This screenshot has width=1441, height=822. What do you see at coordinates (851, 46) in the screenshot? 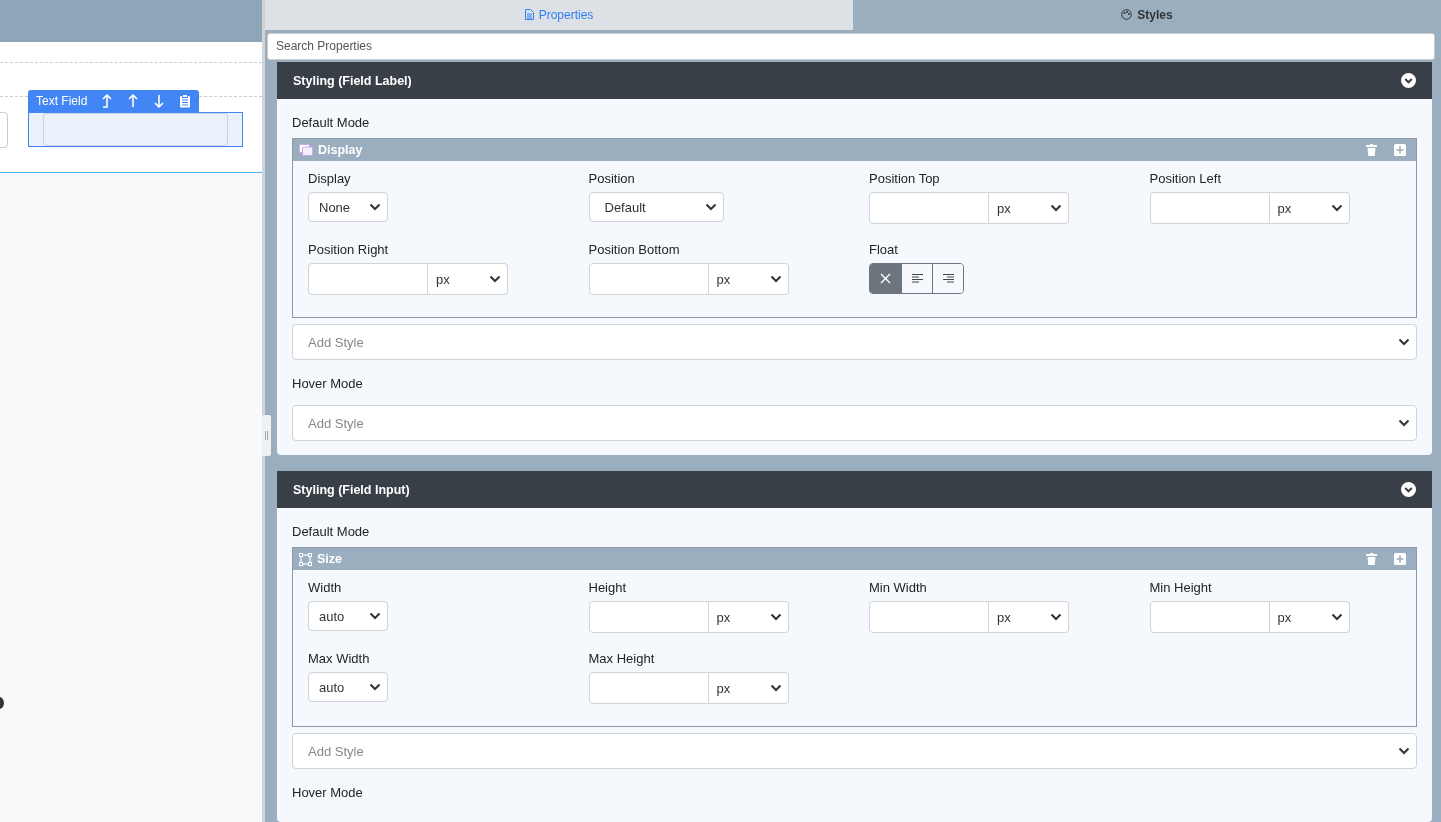
I see `search-field: Search Properties` at bounding box center [851, 46].